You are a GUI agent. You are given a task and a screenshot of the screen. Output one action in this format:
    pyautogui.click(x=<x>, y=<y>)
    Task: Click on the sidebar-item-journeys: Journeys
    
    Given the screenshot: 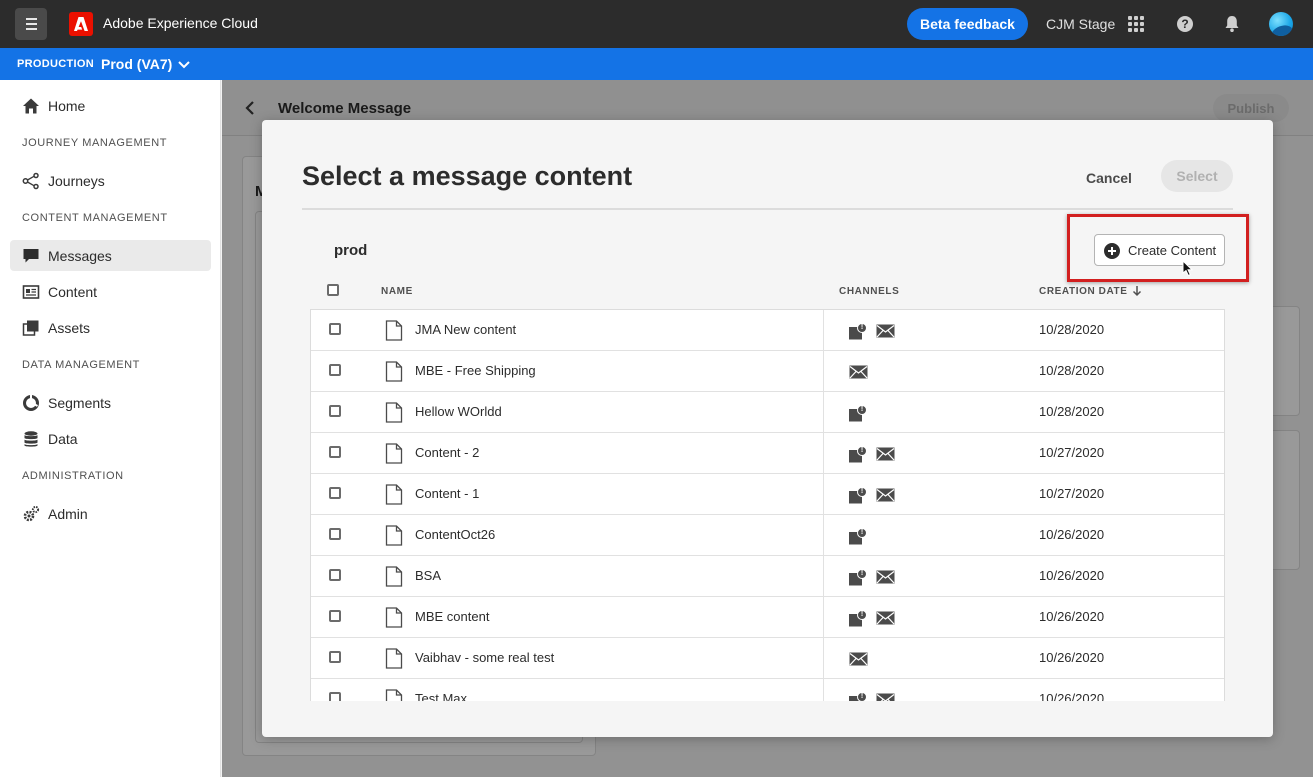 What is the action you would take?
    pyautogui.click(x=110, y=180)
    